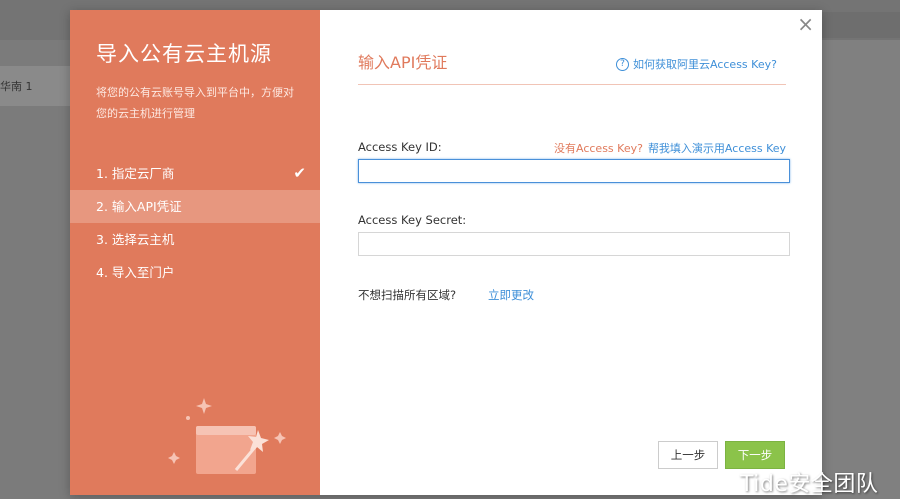 This screenshot has height=499, width=900. Describe the element at coordinates (195, 239) in the screenshot. I see `step-select-hosts: 3. 选择云主机` at that location.